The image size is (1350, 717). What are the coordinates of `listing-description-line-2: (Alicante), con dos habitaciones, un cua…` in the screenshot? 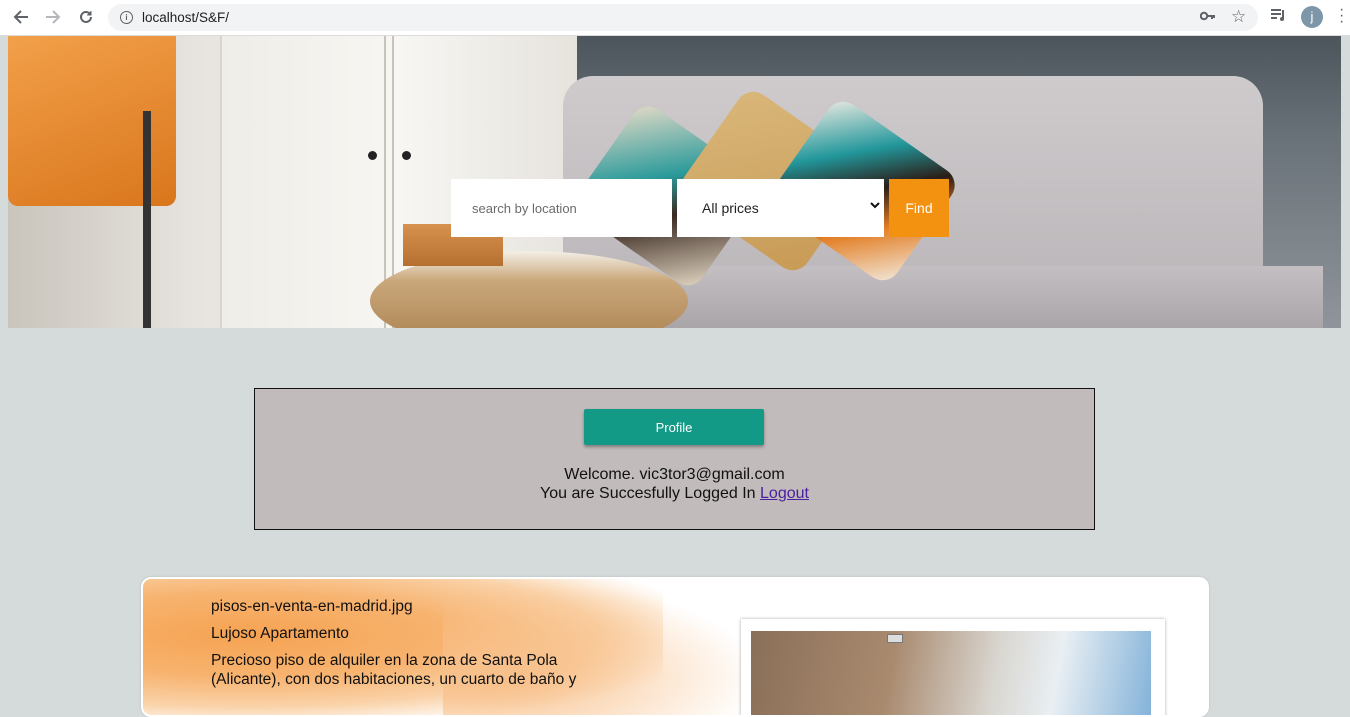 It's located at (394, 679).